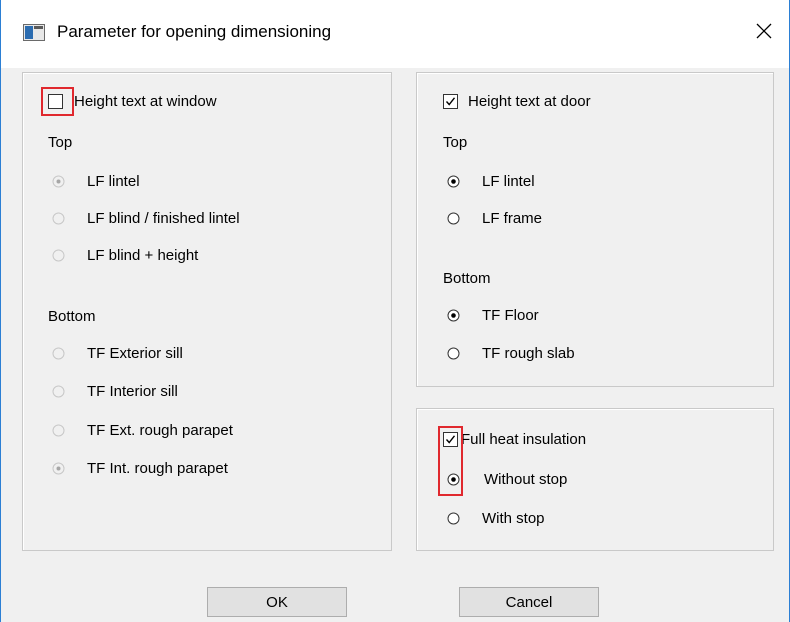  What do you see at coordinates (455, 142) in the screenshot?
I see `door-top-heading: Top` at bounding box center [455, 142].